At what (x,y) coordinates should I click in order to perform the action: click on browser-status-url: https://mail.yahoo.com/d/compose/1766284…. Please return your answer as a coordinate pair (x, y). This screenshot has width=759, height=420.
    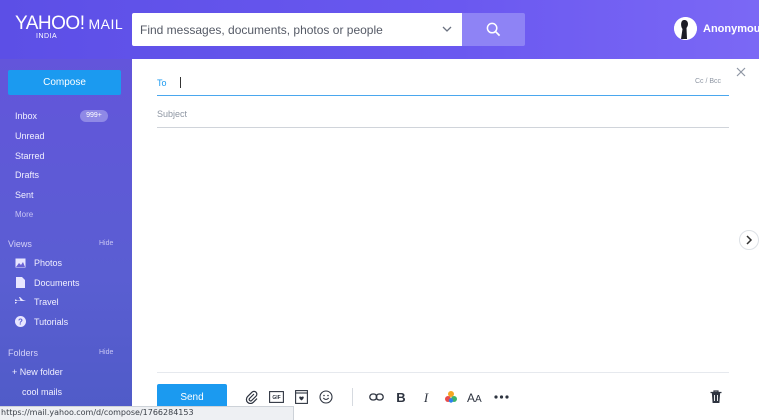
    Looking at the image, I should click on (147, 413).